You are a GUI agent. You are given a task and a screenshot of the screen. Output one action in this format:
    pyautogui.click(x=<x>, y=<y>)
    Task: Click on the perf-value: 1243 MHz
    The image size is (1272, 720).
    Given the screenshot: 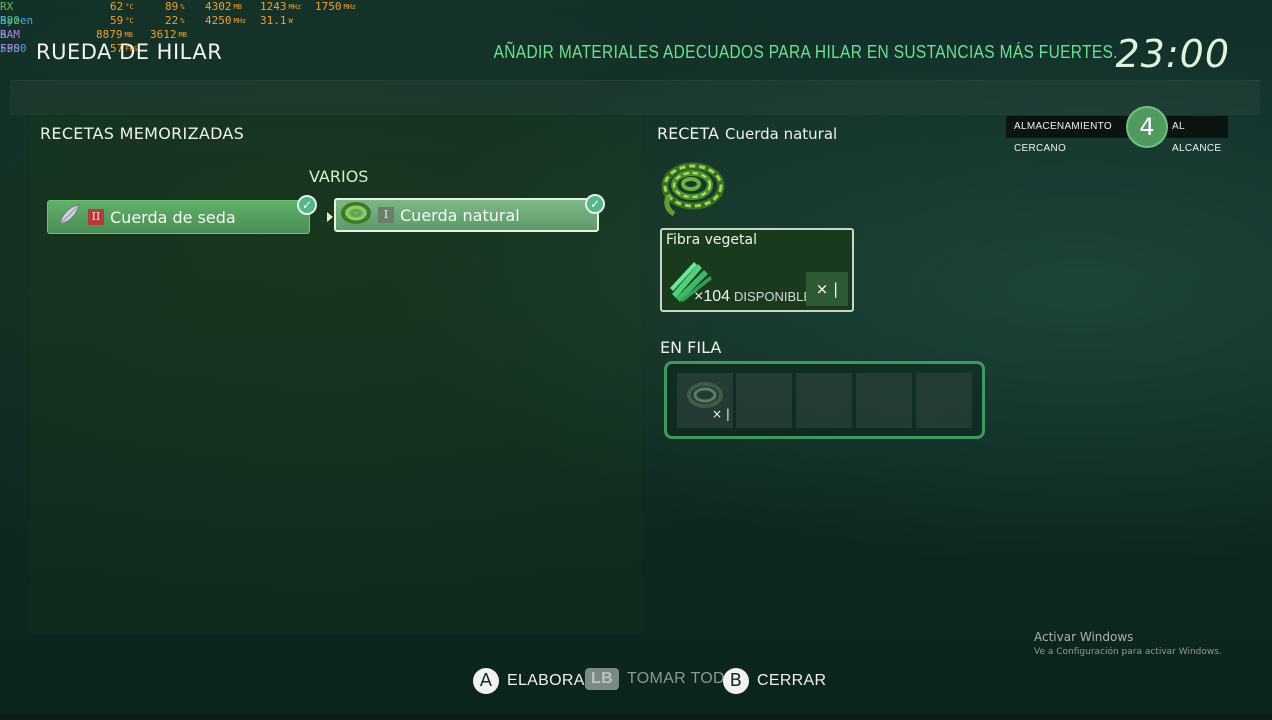 What is the action you would take?
    pyautogui.click(x=281, y=6)
    